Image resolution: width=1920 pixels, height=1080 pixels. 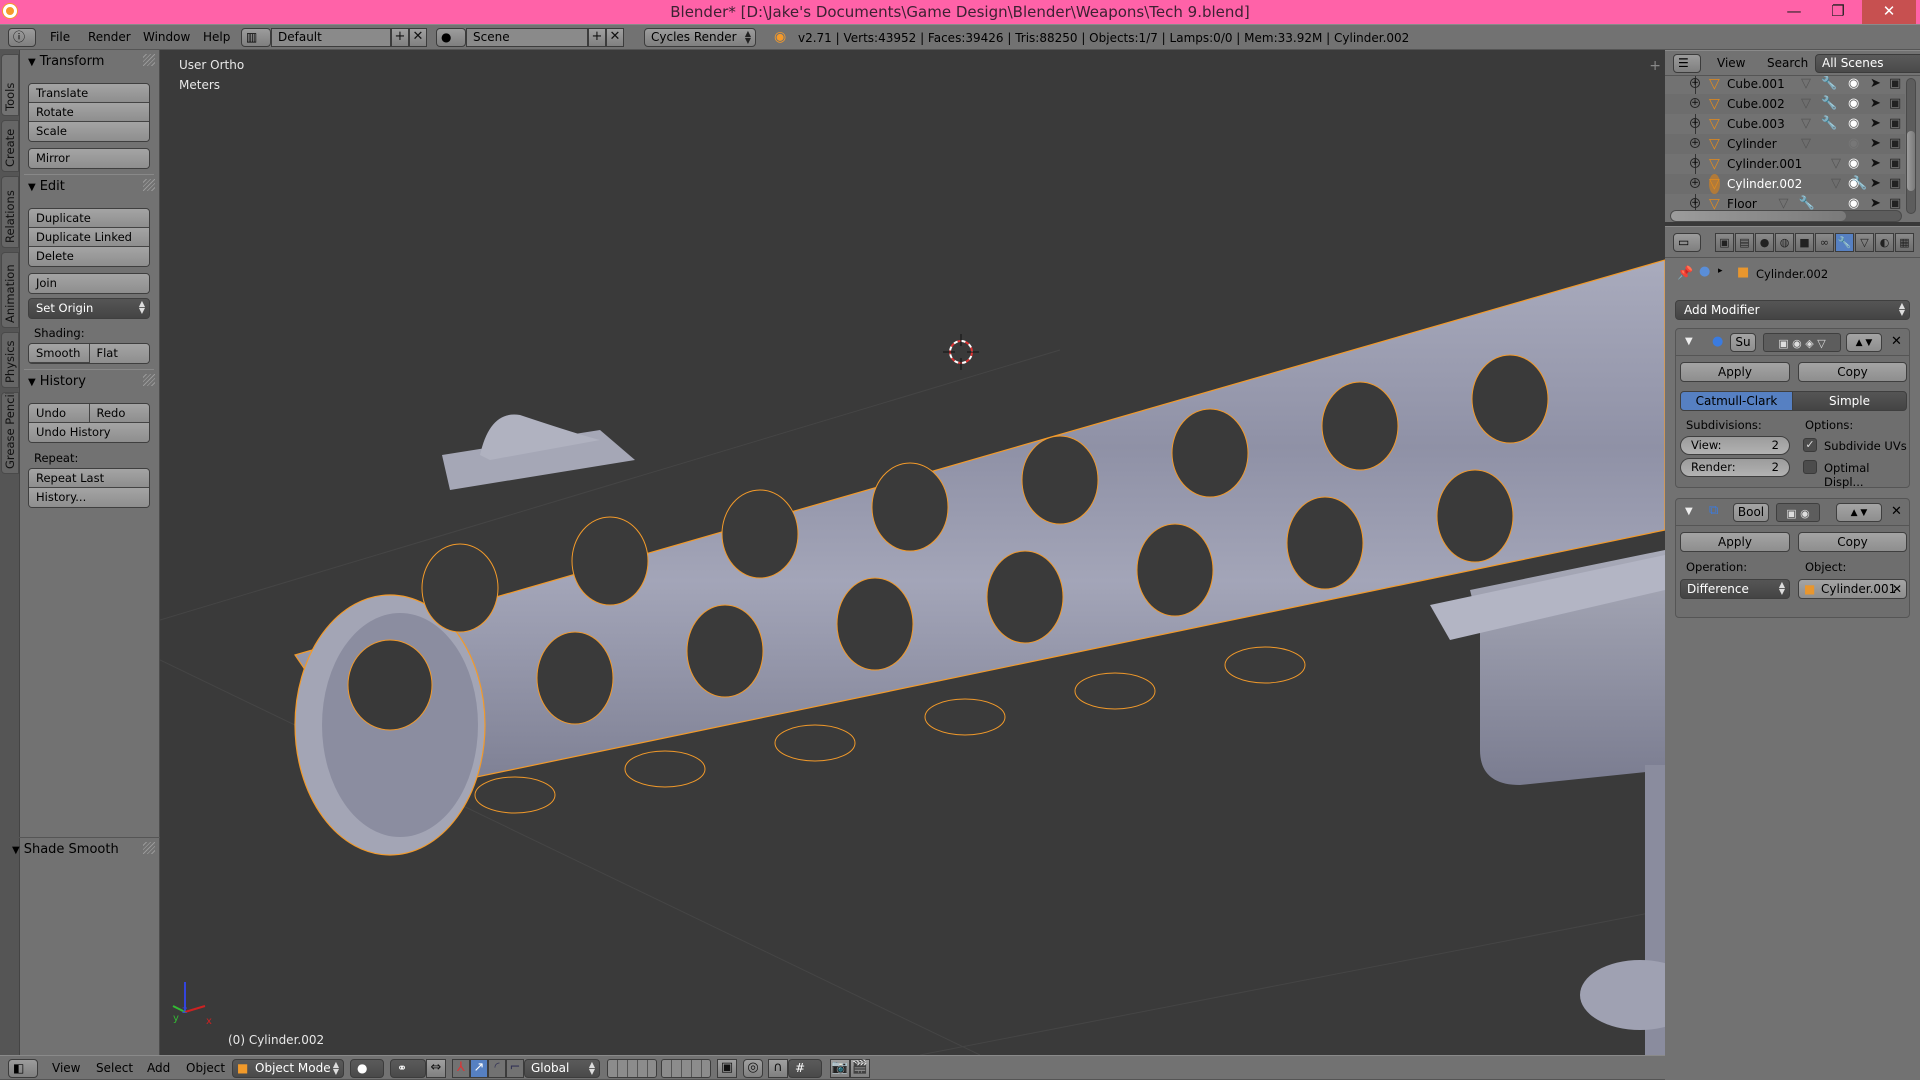 I want to click on undo-history-button: Undo History, so click(x=89, y=432).